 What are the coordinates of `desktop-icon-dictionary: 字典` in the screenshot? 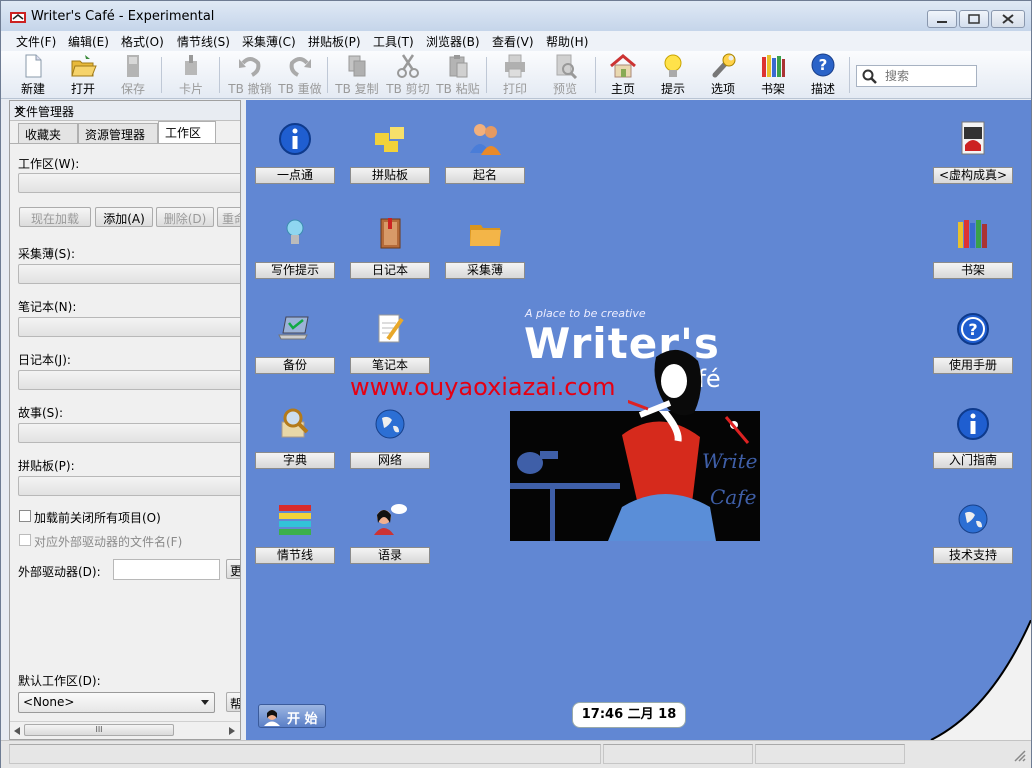 It's located at (295, 448).